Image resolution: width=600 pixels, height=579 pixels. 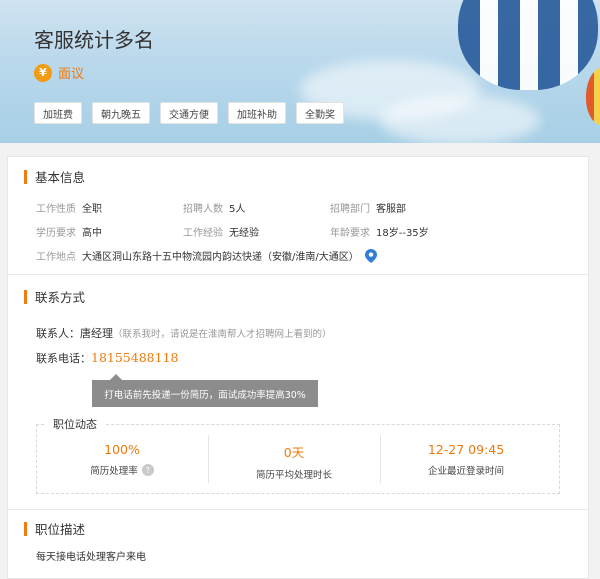 I want to click on field-label: 招聘部门, so click(x=350, y=209).